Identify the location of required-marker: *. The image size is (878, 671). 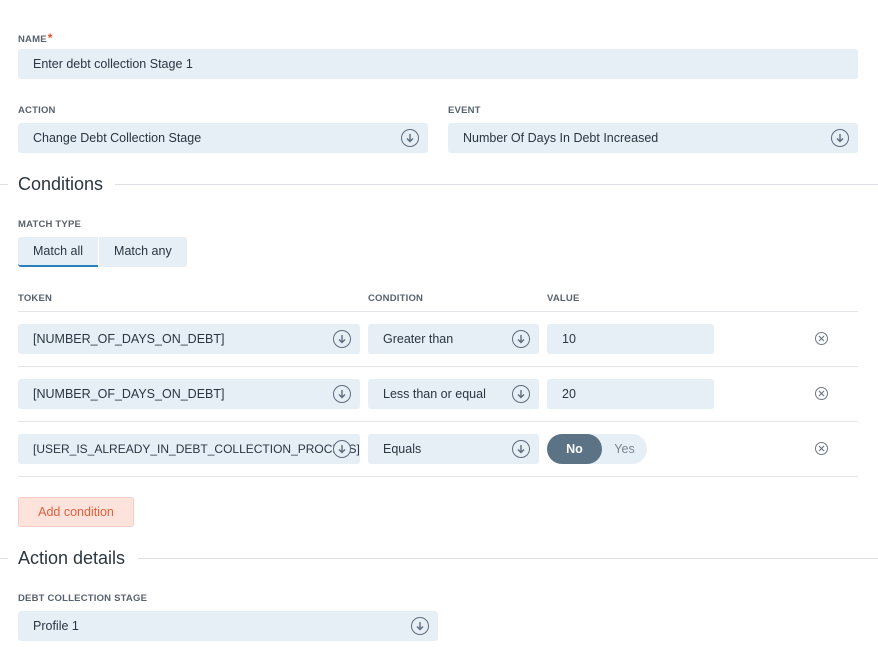
(50, 38).